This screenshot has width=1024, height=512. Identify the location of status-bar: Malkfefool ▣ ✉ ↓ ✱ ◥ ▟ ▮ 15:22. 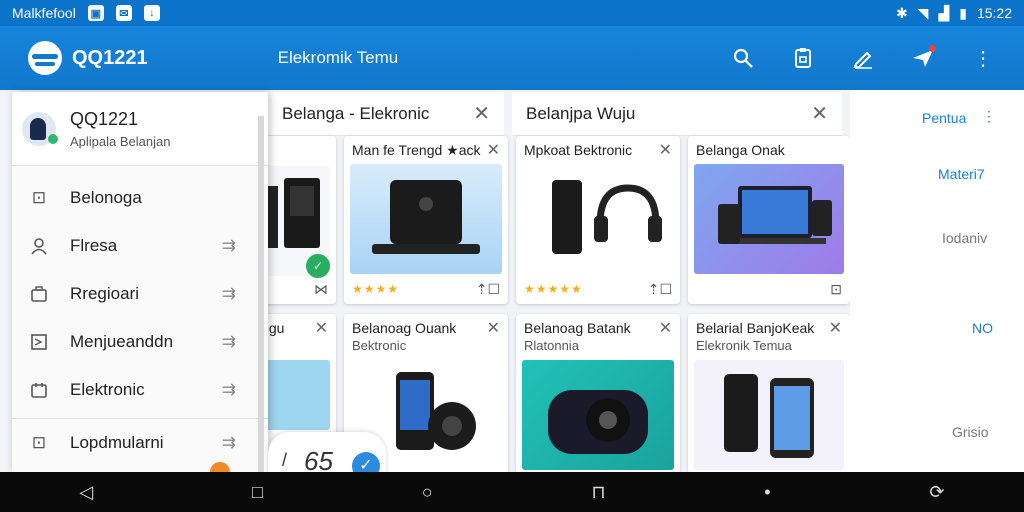
(512, 13).